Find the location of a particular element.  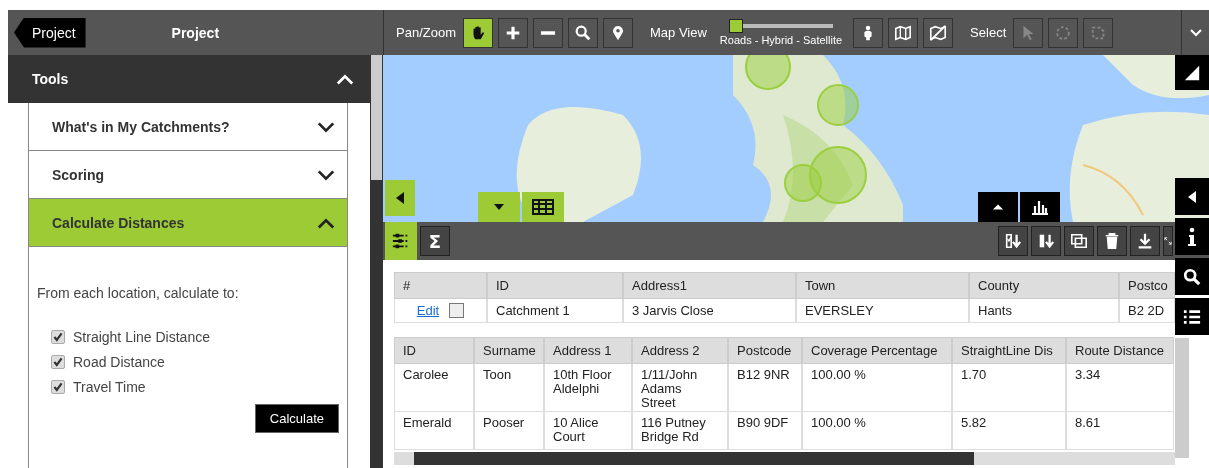

table-cell: Toon is located at coordinates (509, 388).